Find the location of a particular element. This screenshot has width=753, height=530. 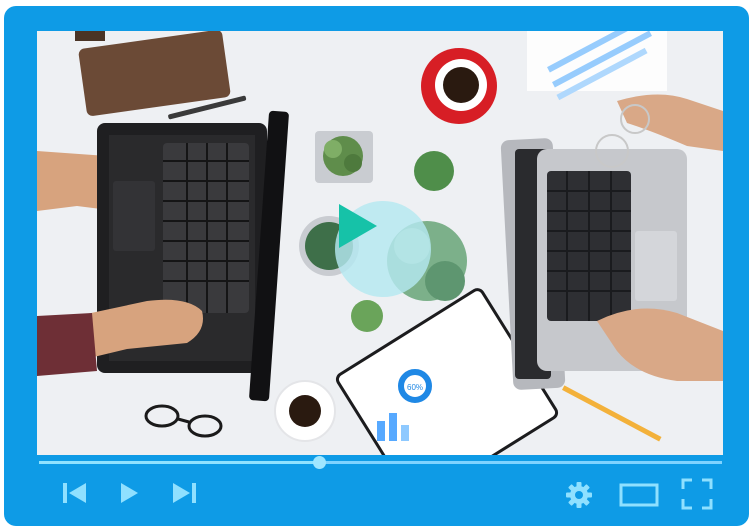

settings-button is located at coordinates (579, 497).